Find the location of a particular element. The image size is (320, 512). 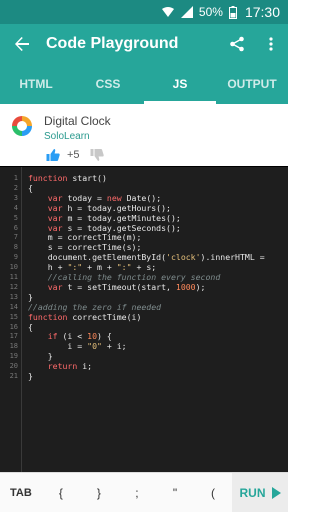

code-line: 19 } is located at coordinates (144, 356).